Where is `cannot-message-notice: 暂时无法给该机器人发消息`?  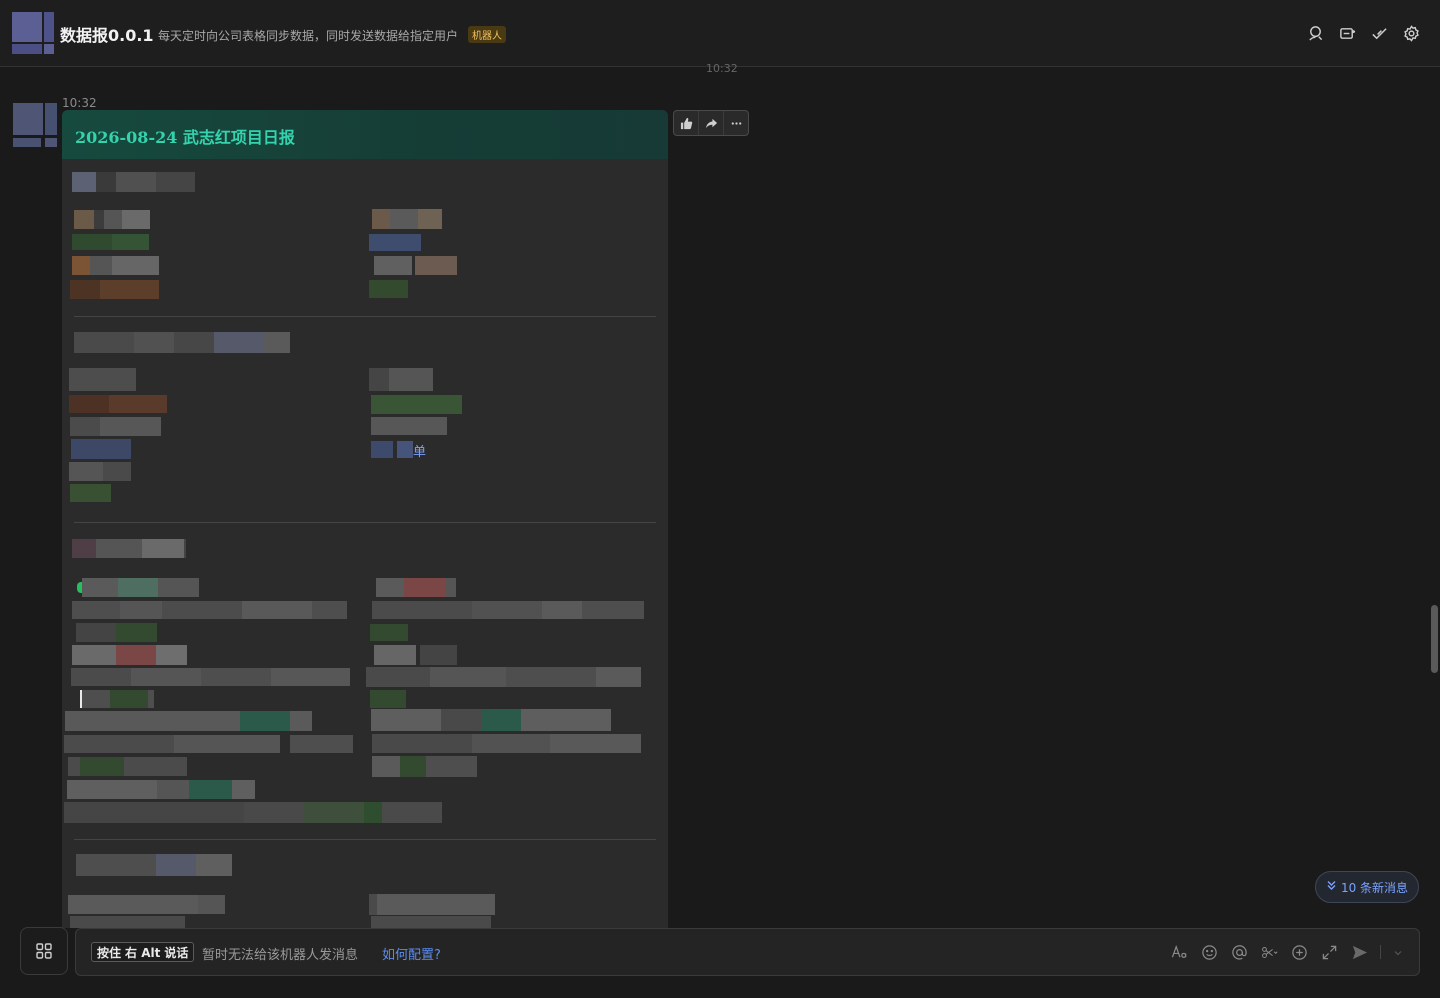
cannot-message-notice: 暂时无法给该机器人发消息 is located at coordinates (280, 955).